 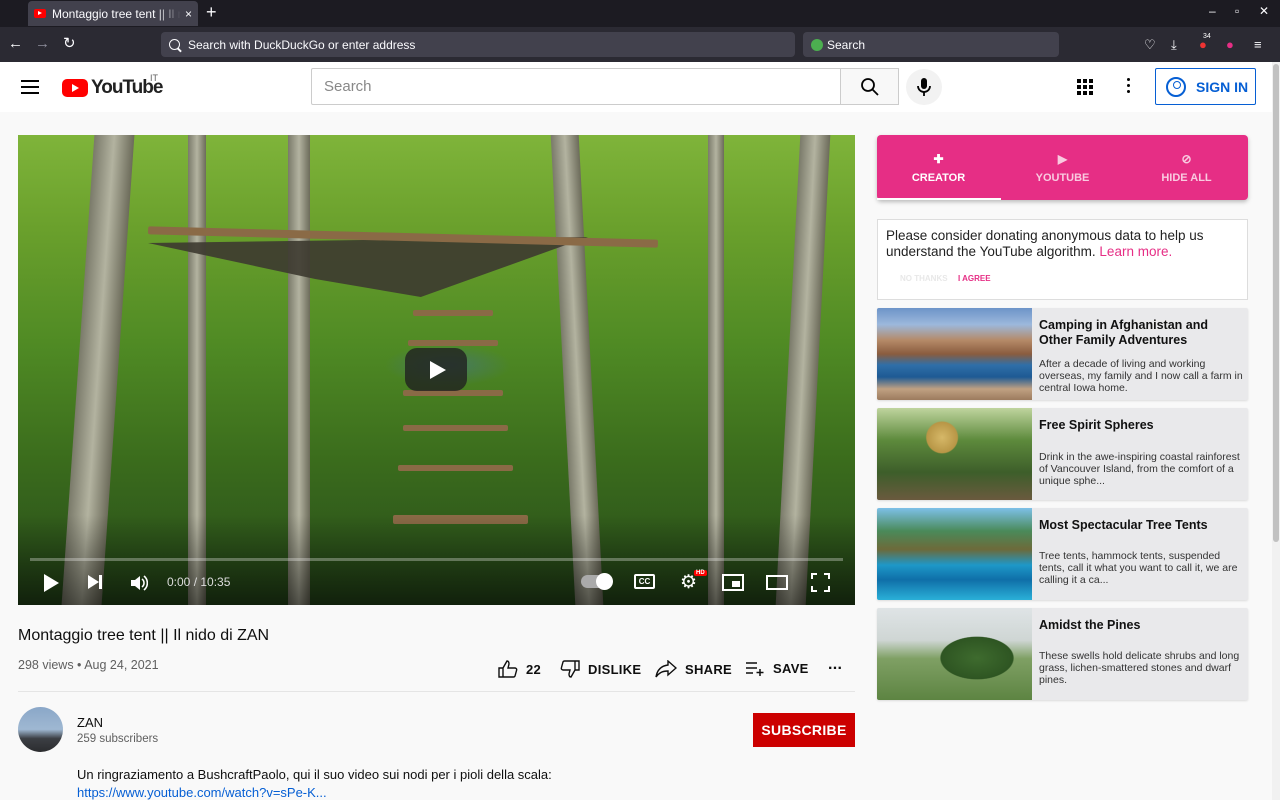 What do you see at coordinates (1276, 303) in the screenshot?
I see `scrollbar-thumb` at bounding box center [1276, 303].